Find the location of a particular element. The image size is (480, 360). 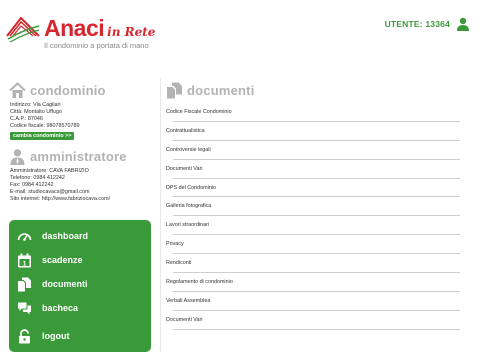

nav-label-logout: logout is located at coordinates (56, 336).